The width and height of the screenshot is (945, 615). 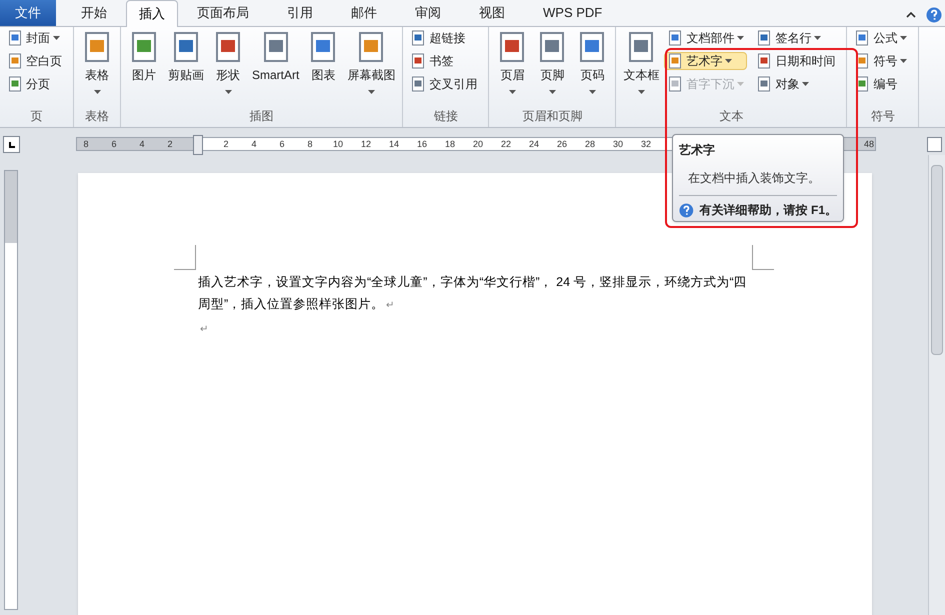 What do you see at coordinates (883, 116) in the screenshot?
I see `group-label: 符号` at bounding box center [883, 116].